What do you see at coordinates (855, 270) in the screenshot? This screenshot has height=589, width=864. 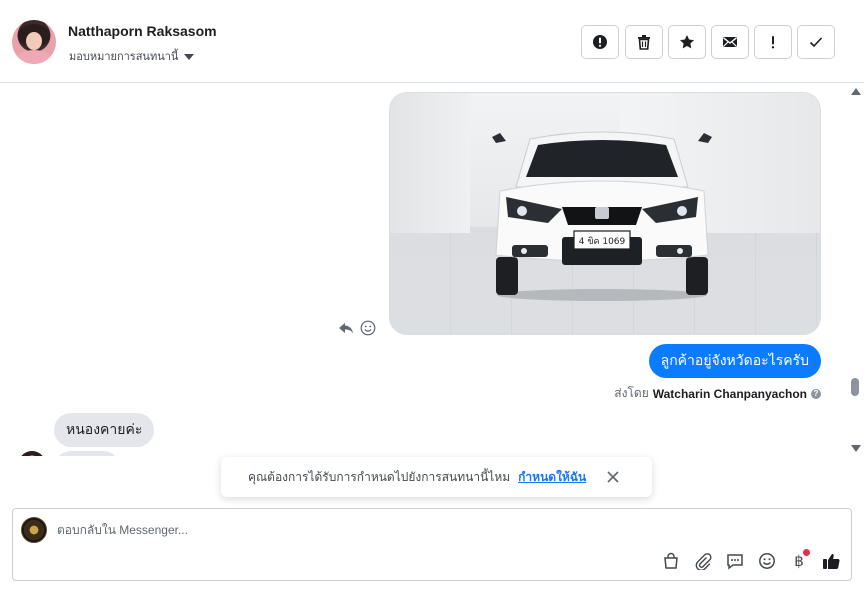 I see `thread-scrollbar` at bounding box center [855, 270].